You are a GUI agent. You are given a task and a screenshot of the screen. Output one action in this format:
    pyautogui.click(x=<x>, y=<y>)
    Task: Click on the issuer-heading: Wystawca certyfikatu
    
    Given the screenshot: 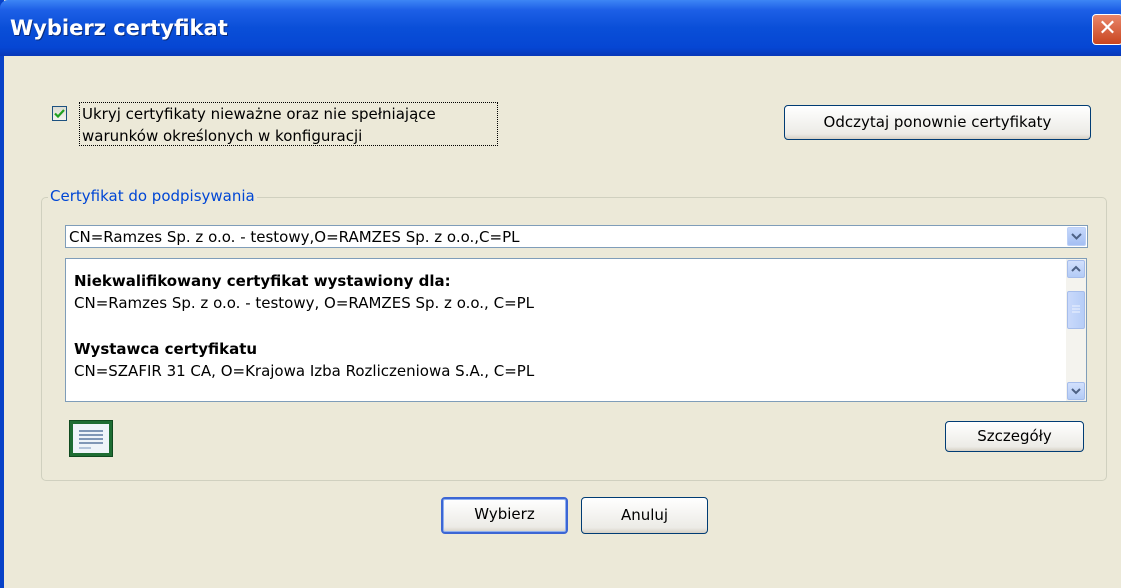 What is the action you would take?
    pyautogui.click(x=166, y=349)
    